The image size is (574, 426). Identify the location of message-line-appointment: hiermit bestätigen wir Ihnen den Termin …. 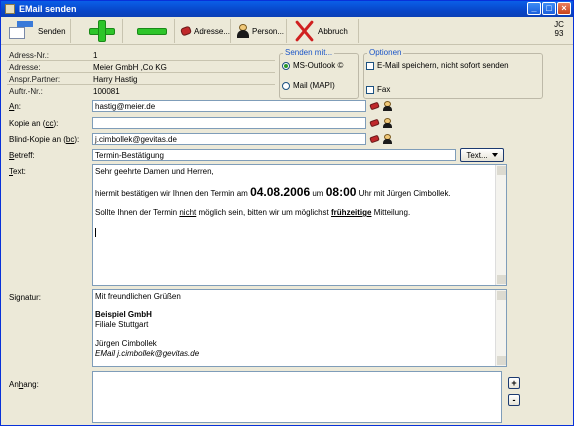
(273, 192).